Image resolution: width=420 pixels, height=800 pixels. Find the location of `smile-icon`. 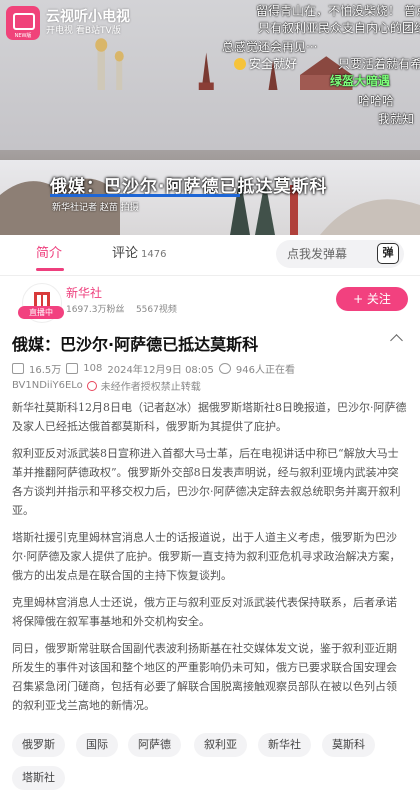

smile-icon is located at coordinates (240, 63).